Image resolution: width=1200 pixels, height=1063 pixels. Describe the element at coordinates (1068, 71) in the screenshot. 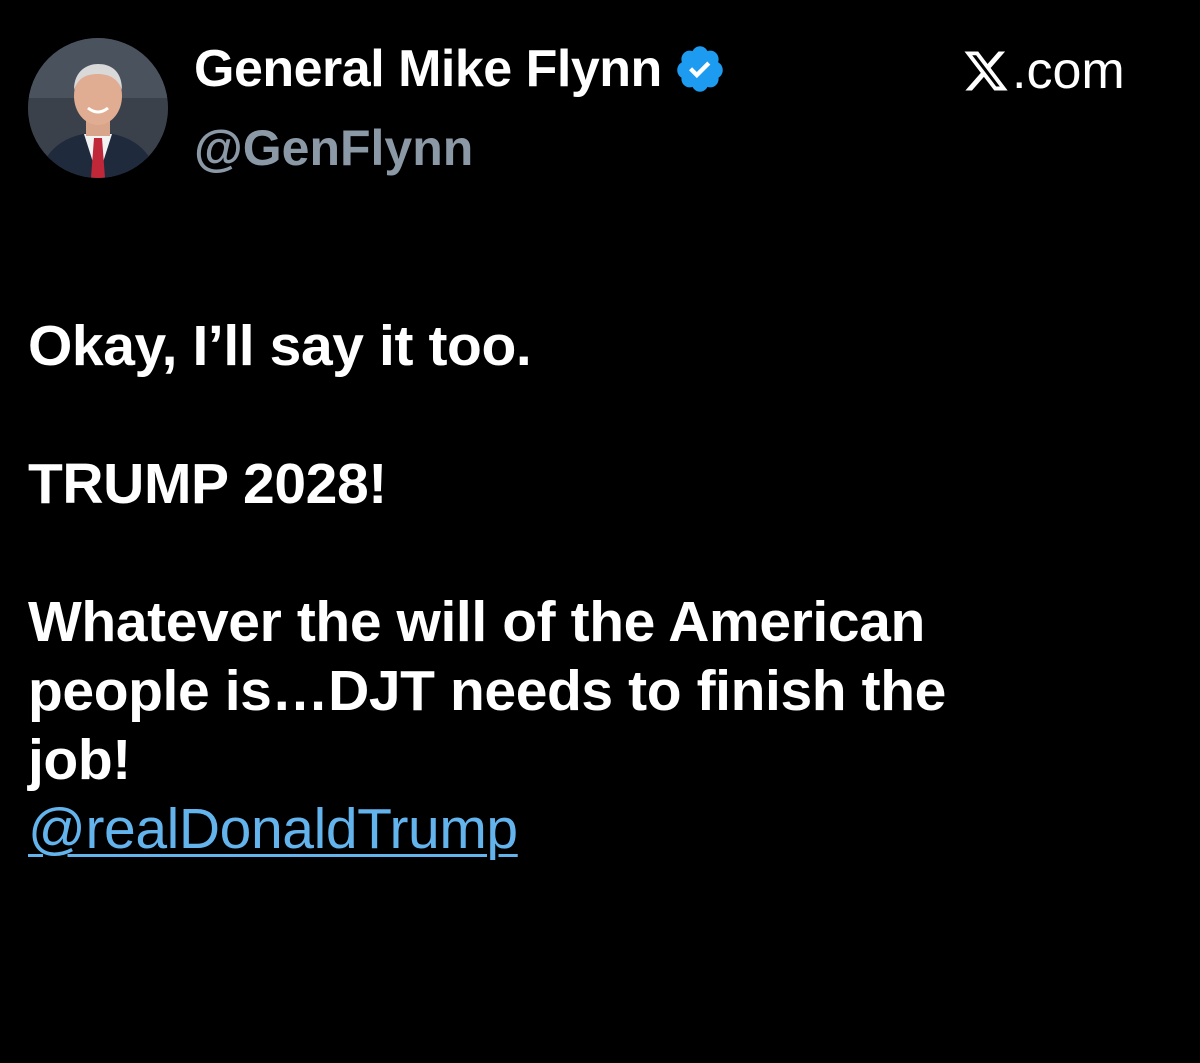

I see `source-domain: .com` at that location.